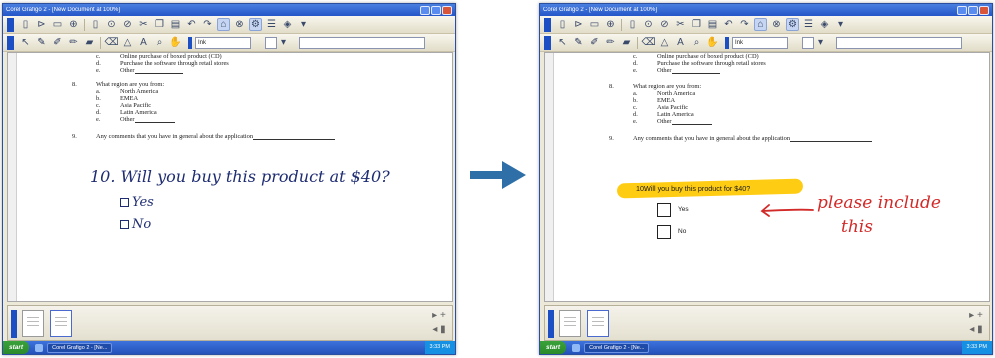  Describe the element at coordinates (664, 232) in the screenshot. I see `checkbox-no` at that location.